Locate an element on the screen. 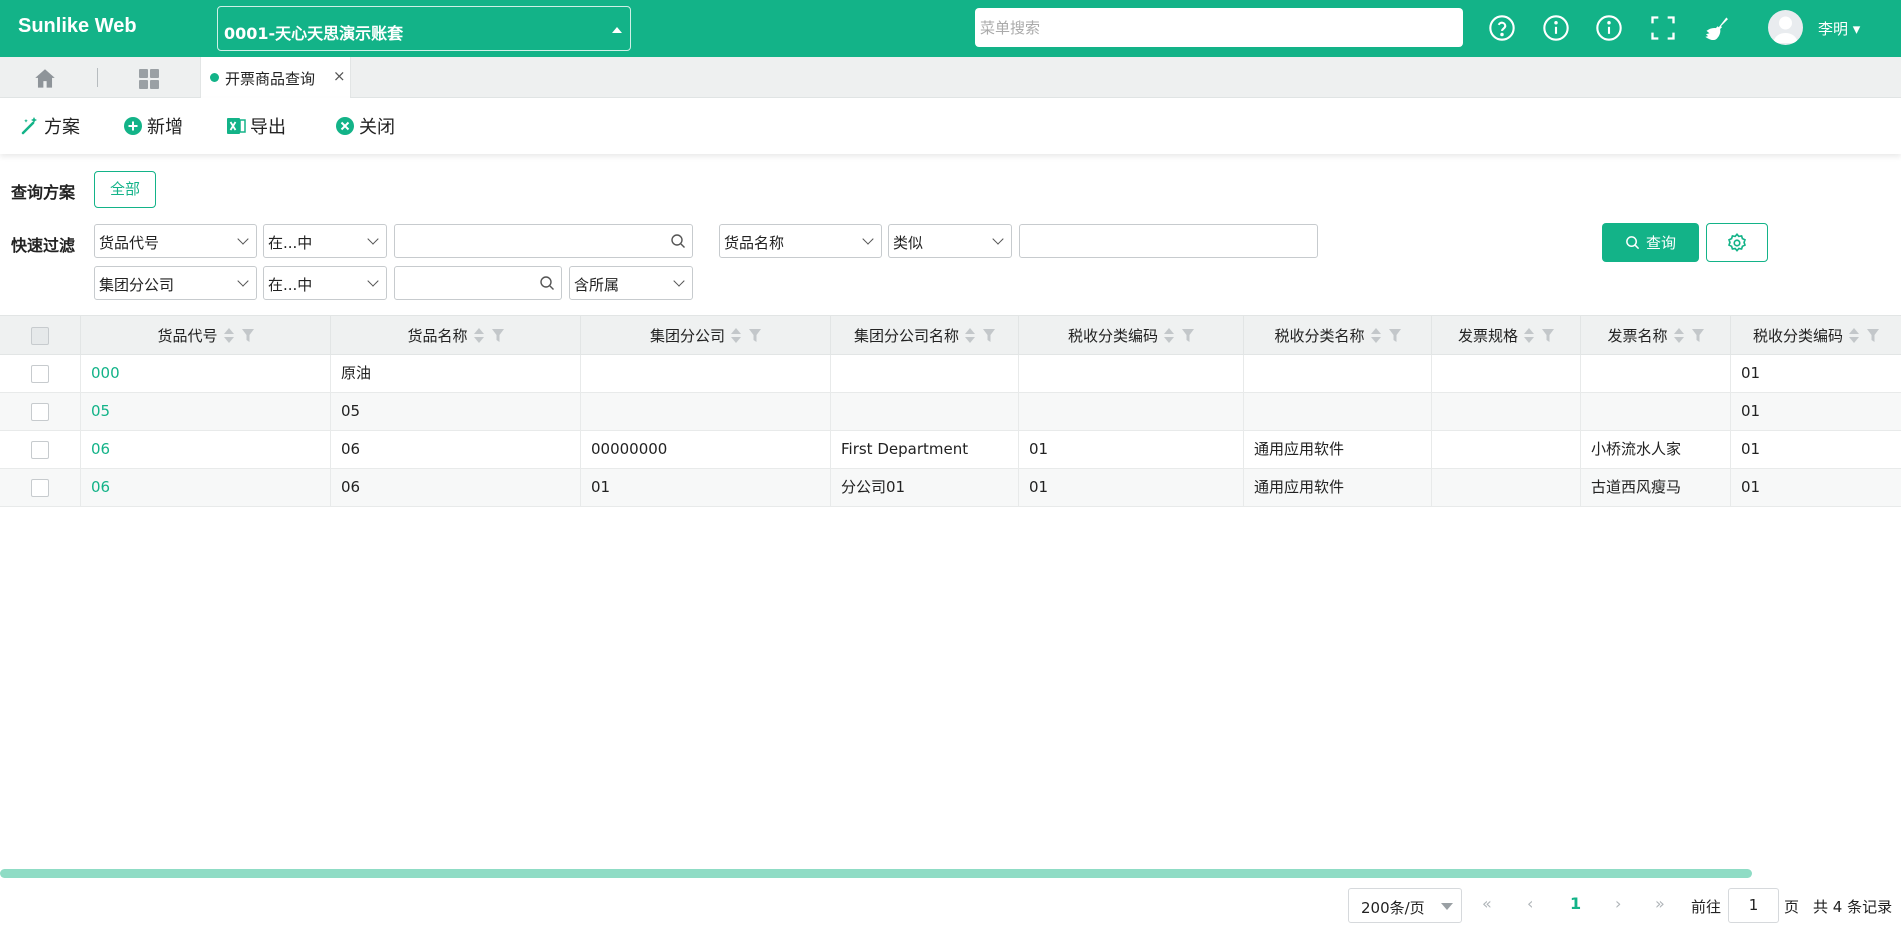 The width and height of the screenshot is (1901, 926). table-row: 05 05 01 is located at coordinates (950, 412).